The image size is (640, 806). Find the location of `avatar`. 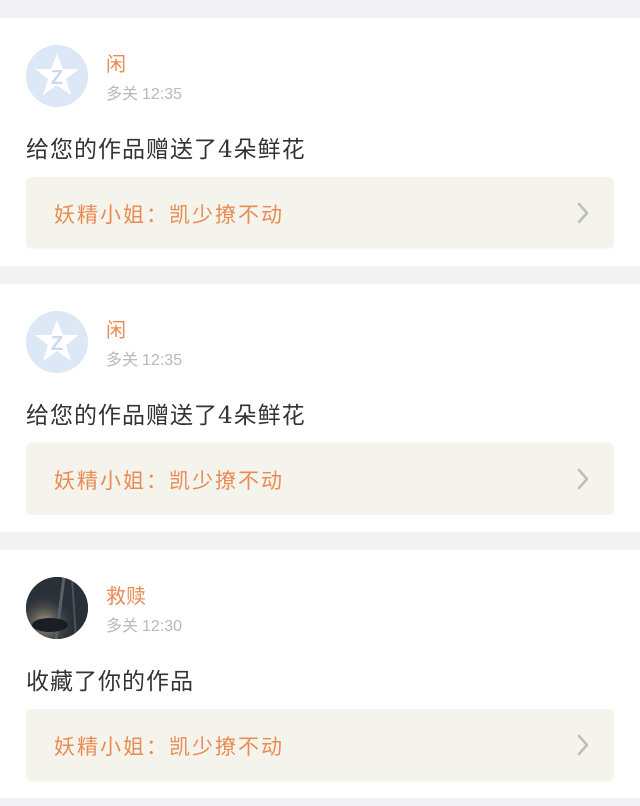

avatar is located at coordinates (57, 608).